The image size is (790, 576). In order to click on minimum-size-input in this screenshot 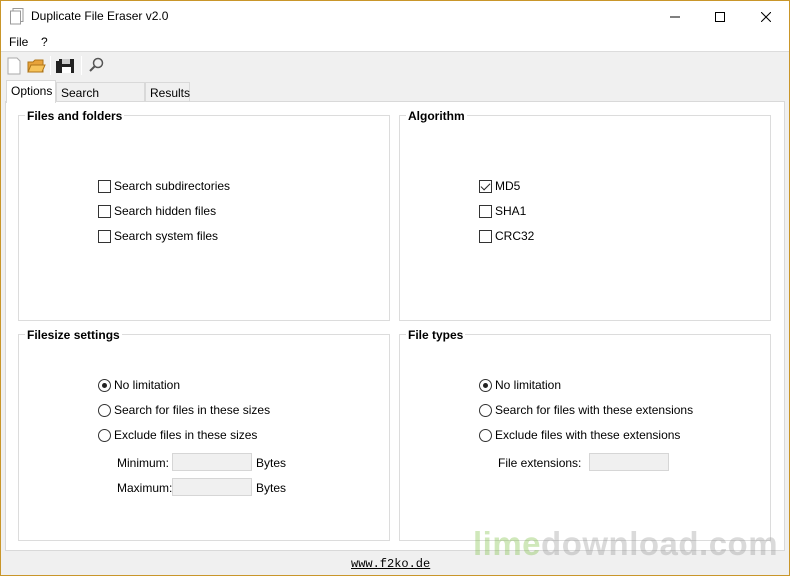, I will do `click(212, 462)`.